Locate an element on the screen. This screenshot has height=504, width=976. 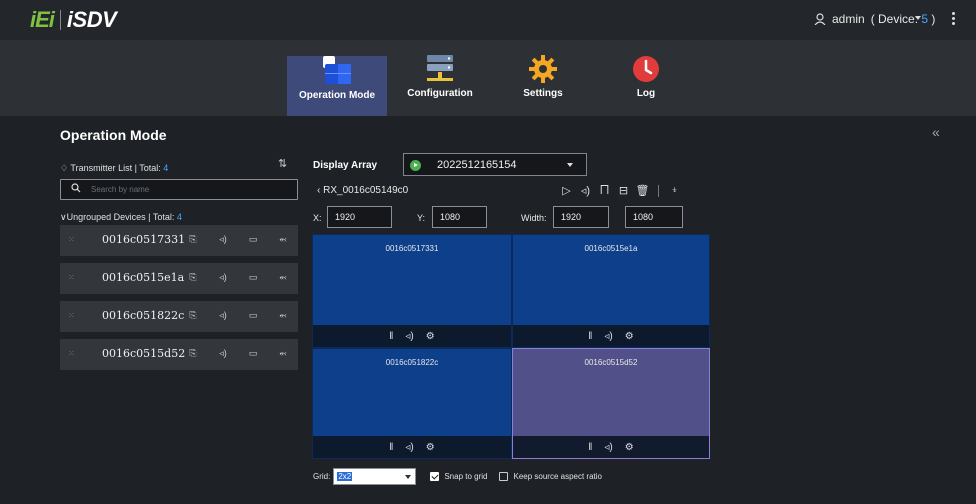
nav-settings: Settings is located at coordinates (543, 85).